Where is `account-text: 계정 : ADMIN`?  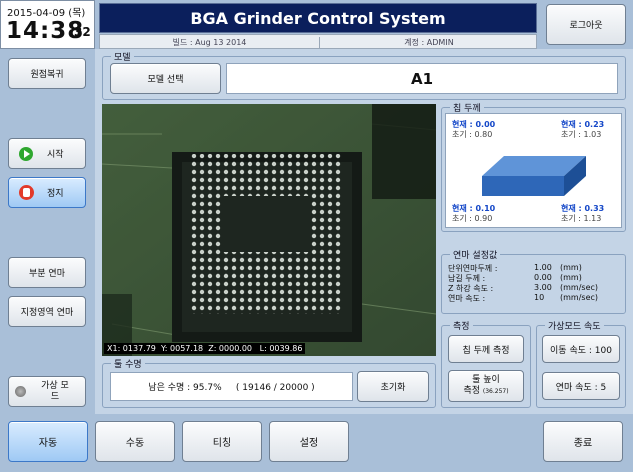
account-text: 계정 : ADMIN is located at coordinates (428, 42).